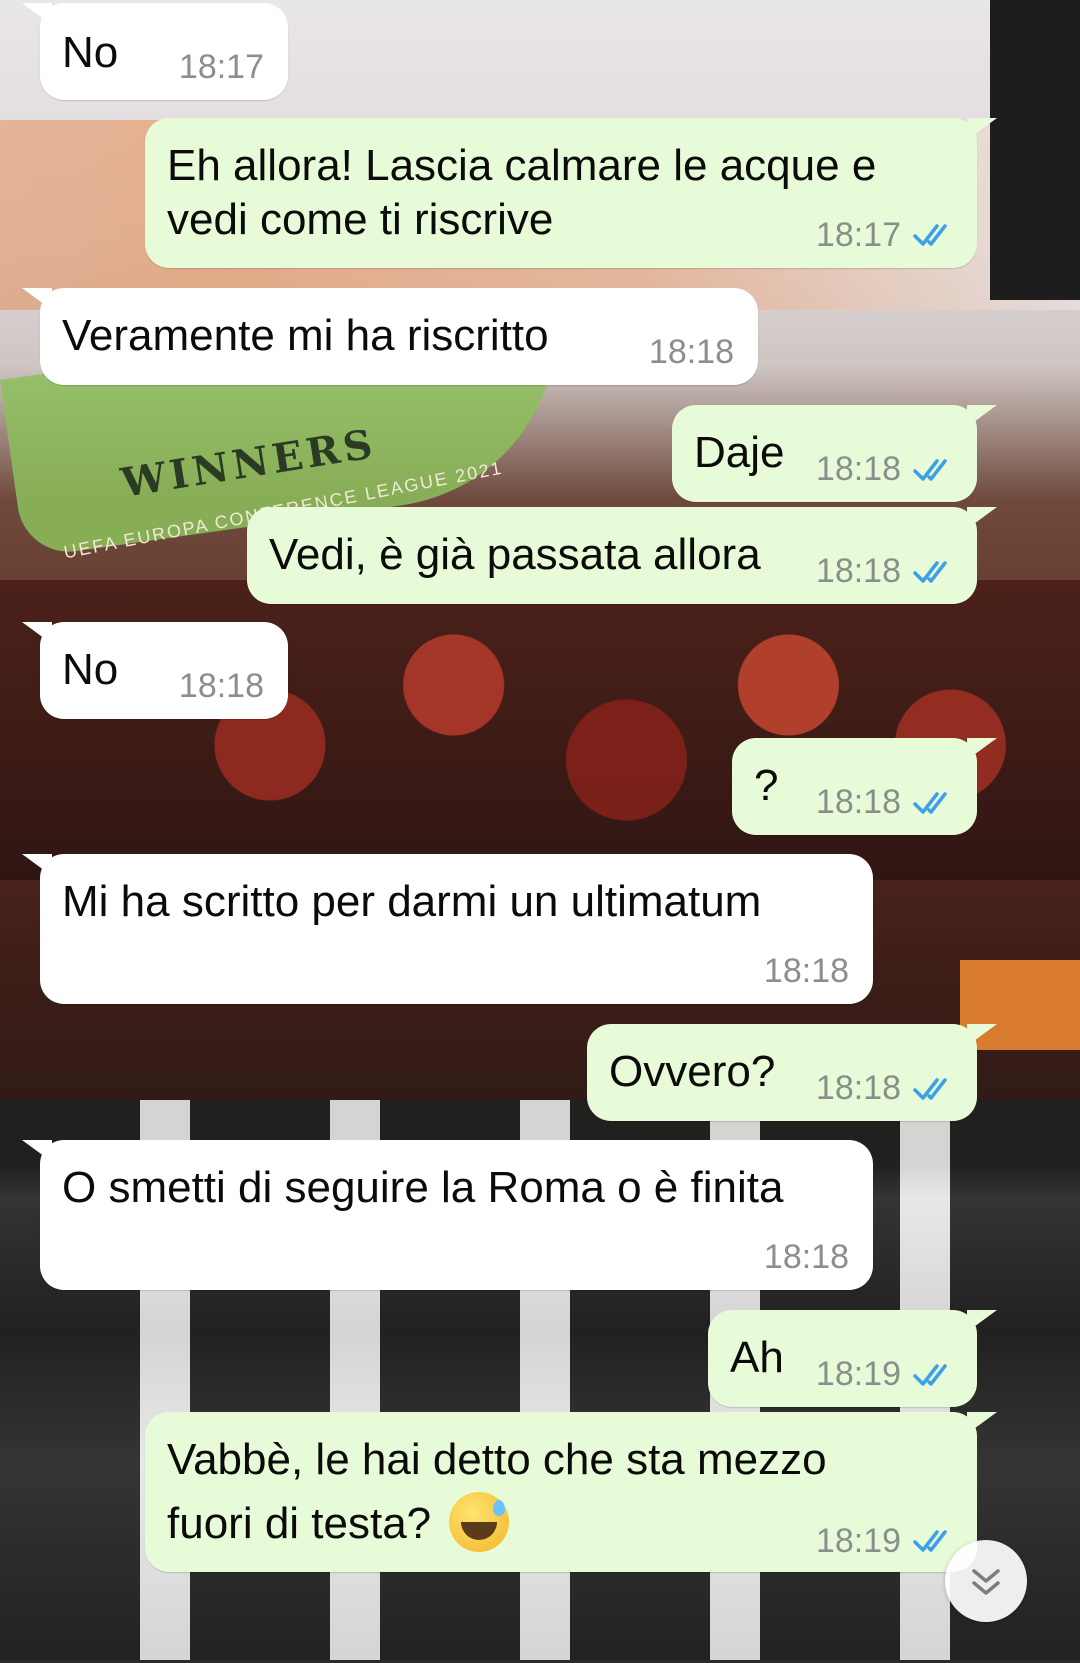 This screenshot has width=1080, height=1663. What do you see at coordinates (412, 901) in the screenshot?
I see `message-text: Mi ha scritto per darmi un ultimatum` at bounding box center [412, 901].